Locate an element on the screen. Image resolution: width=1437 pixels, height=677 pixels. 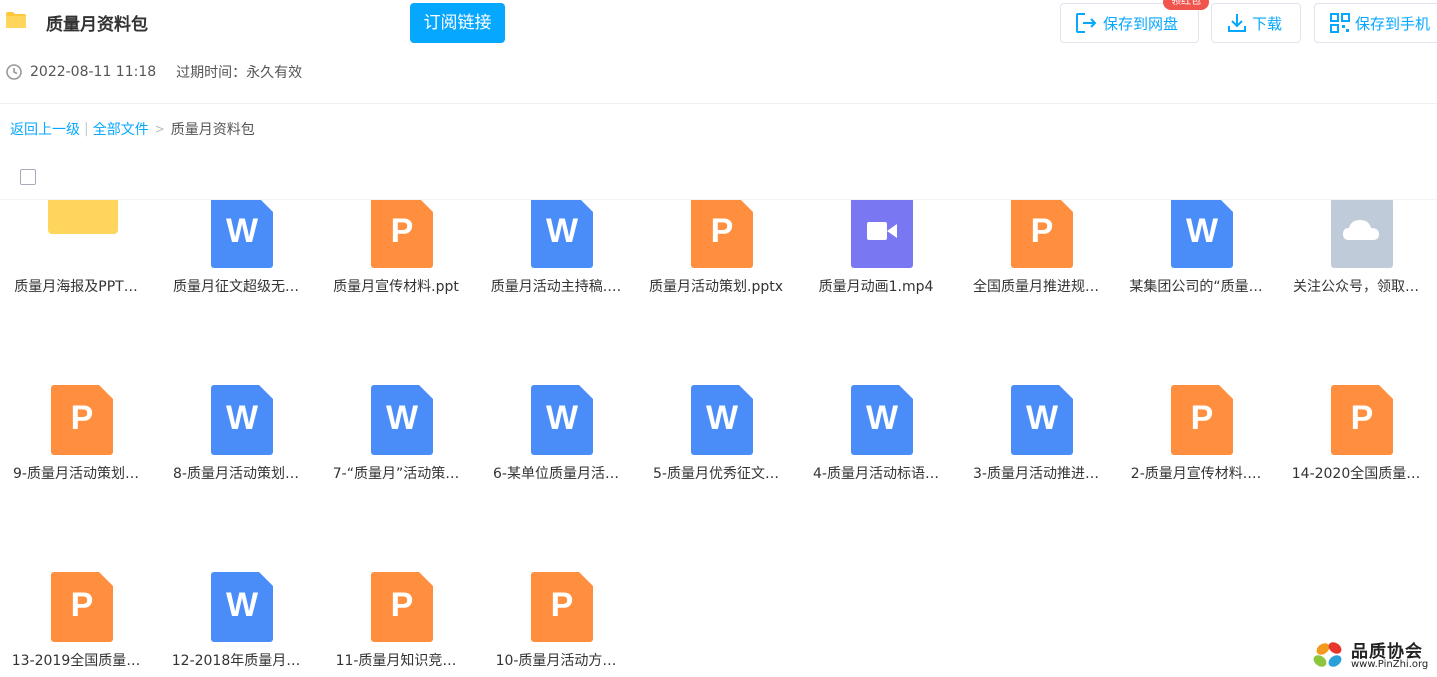
file-name: 质量月活动策划.pptx is located at coordinates (716, 287).